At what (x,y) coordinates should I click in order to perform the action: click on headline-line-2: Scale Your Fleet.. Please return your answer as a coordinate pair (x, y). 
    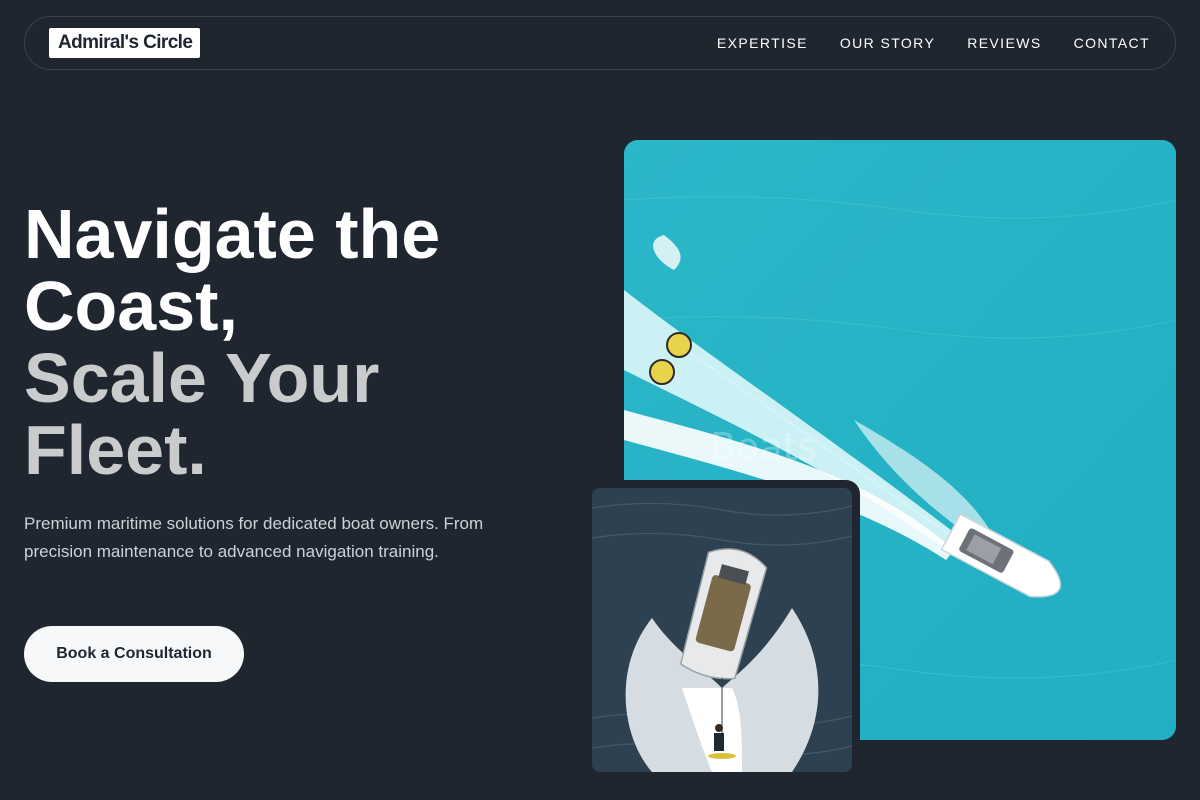
    Looking at the image, I should click on (202, 414).